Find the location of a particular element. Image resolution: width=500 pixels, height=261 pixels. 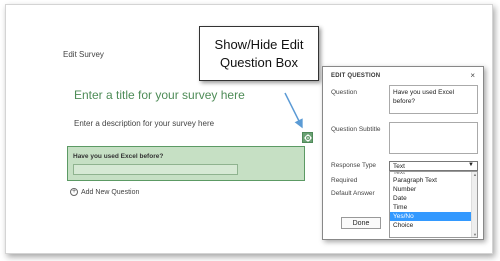

response-type-select: Text ▼ is located at coordinates (433, 166).